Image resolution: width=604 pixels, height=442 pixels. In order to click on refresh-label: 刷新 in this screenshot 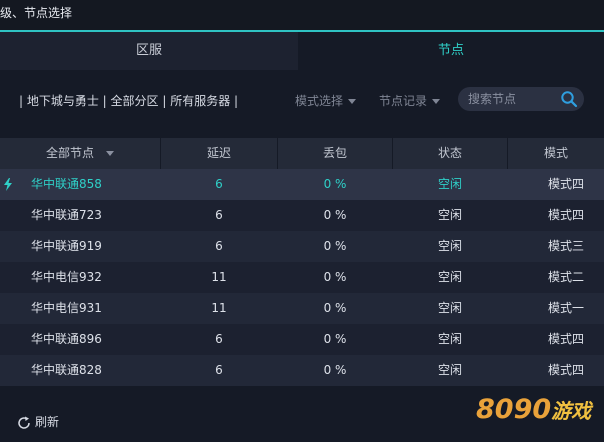, I will do `click(47, 422)`.